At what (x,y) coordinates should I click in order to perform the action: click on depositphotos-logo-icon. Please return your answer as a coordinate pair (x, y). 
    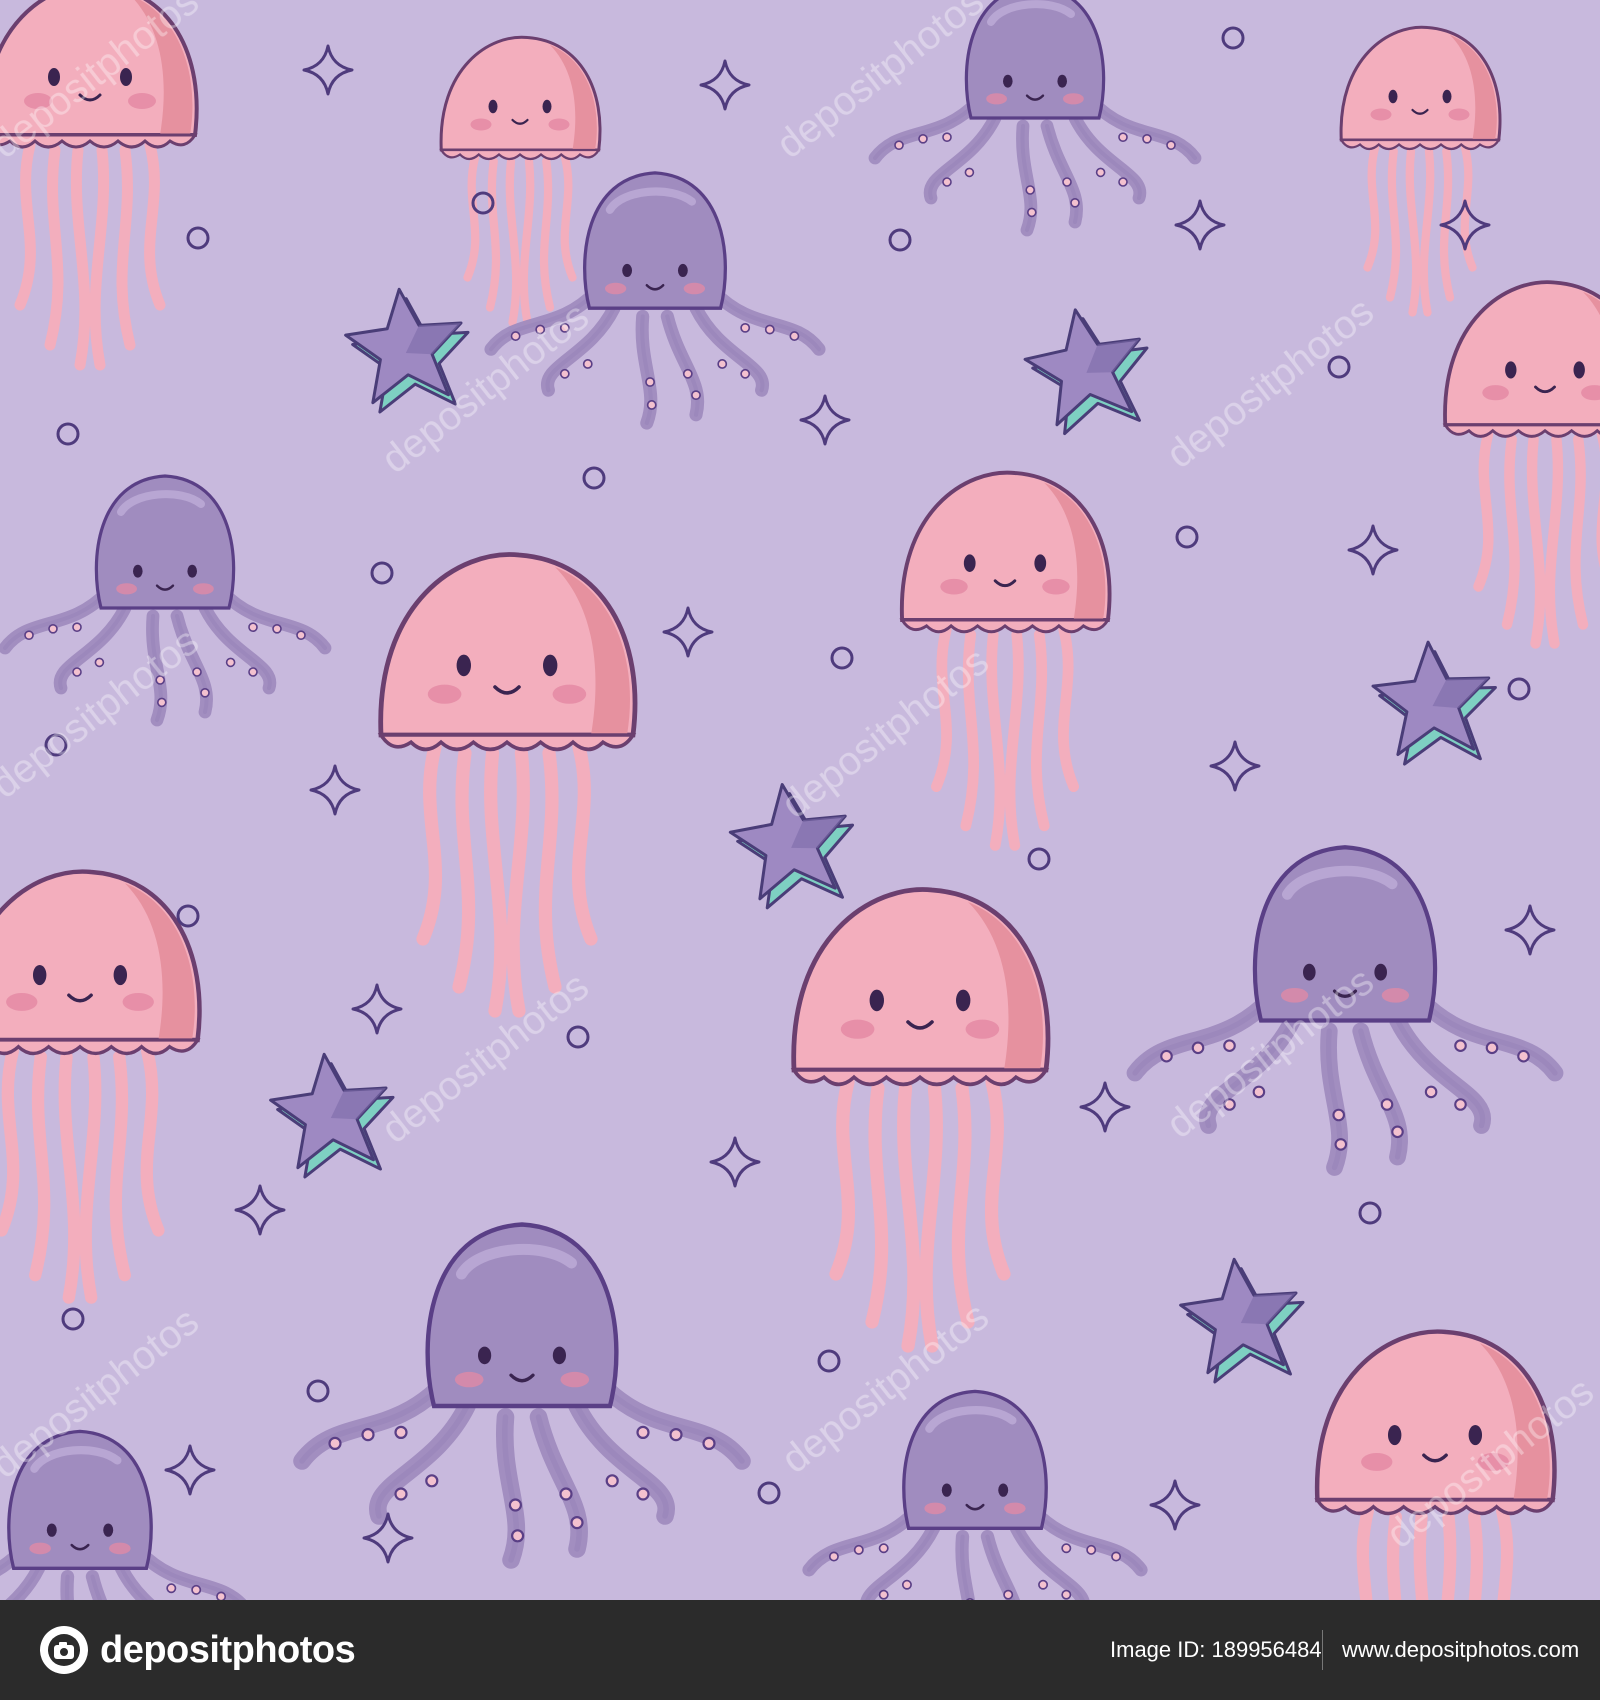
    Looking at the image, I should click on (64, 1650).